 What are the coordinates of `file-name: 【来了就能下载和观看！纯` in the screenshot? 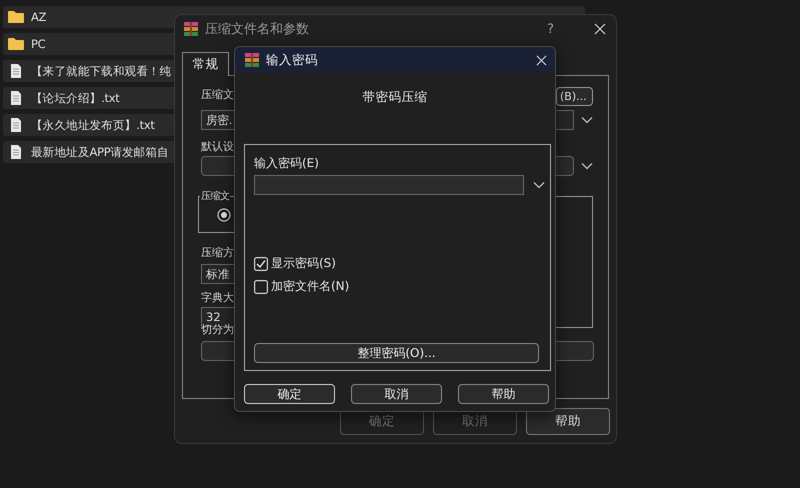 It's located at (101, 71).